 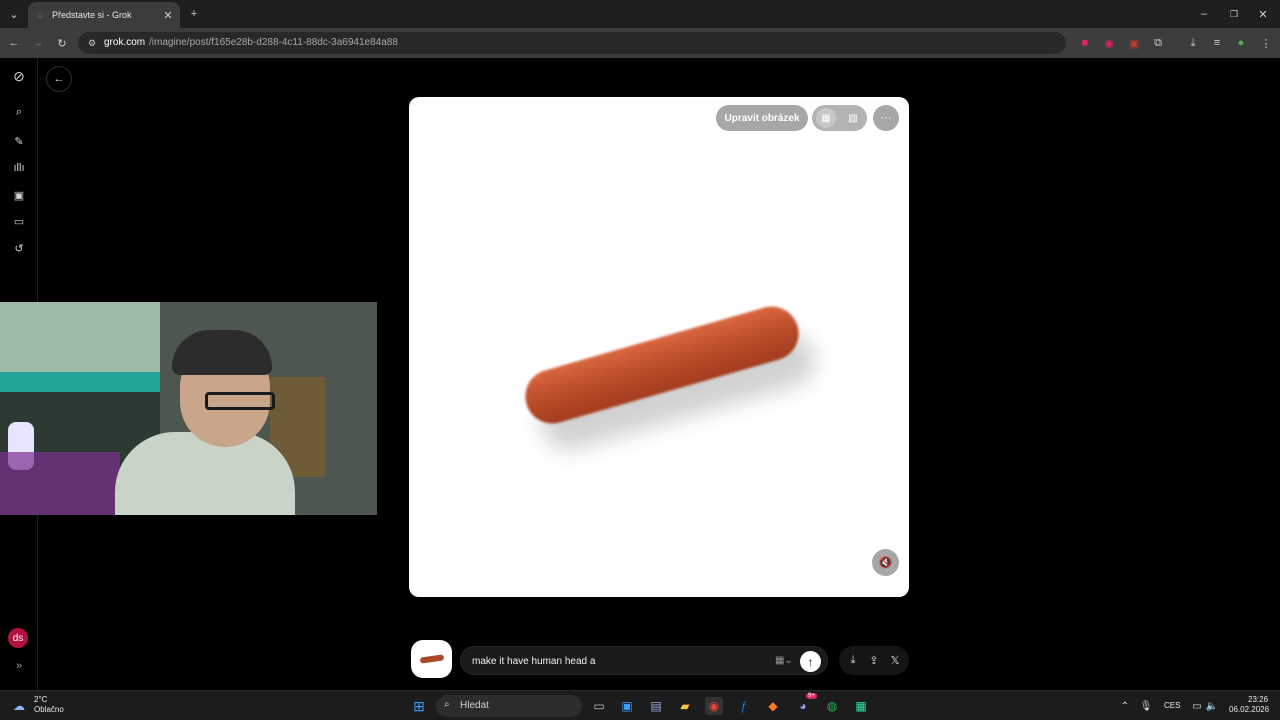 What do you see at coordinates (509, 706) in the screenshot?
I see `taskbar-search: ⌕ Hledat` at bounding box center [509, 706].